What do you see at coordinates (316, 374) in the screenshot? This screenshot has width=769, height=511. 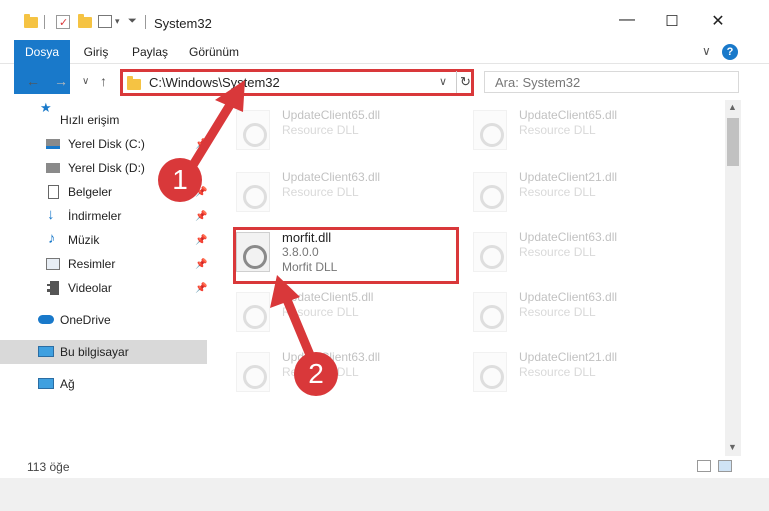 I see `step-2-badge: 2` at bounding box center [316, 374].